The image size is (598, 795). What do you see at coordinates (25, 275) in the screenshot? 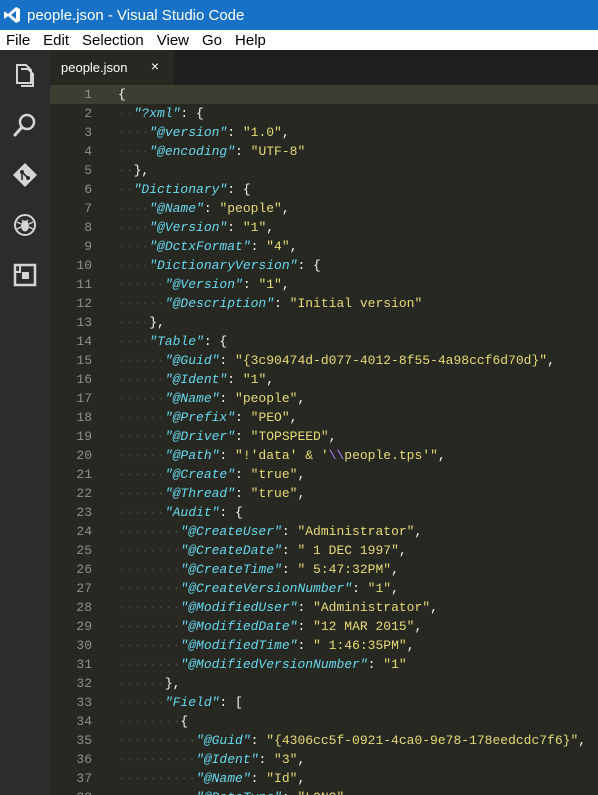
I see `extensions-button` at bounding box center [25, 275].